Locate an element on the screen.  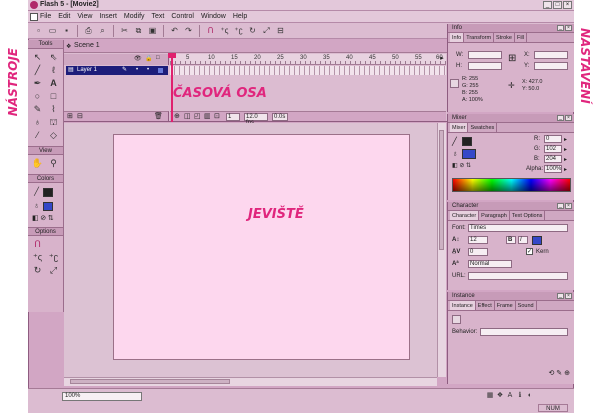
tab-paragraph: Paragraph is located at coordinates (494, 215).